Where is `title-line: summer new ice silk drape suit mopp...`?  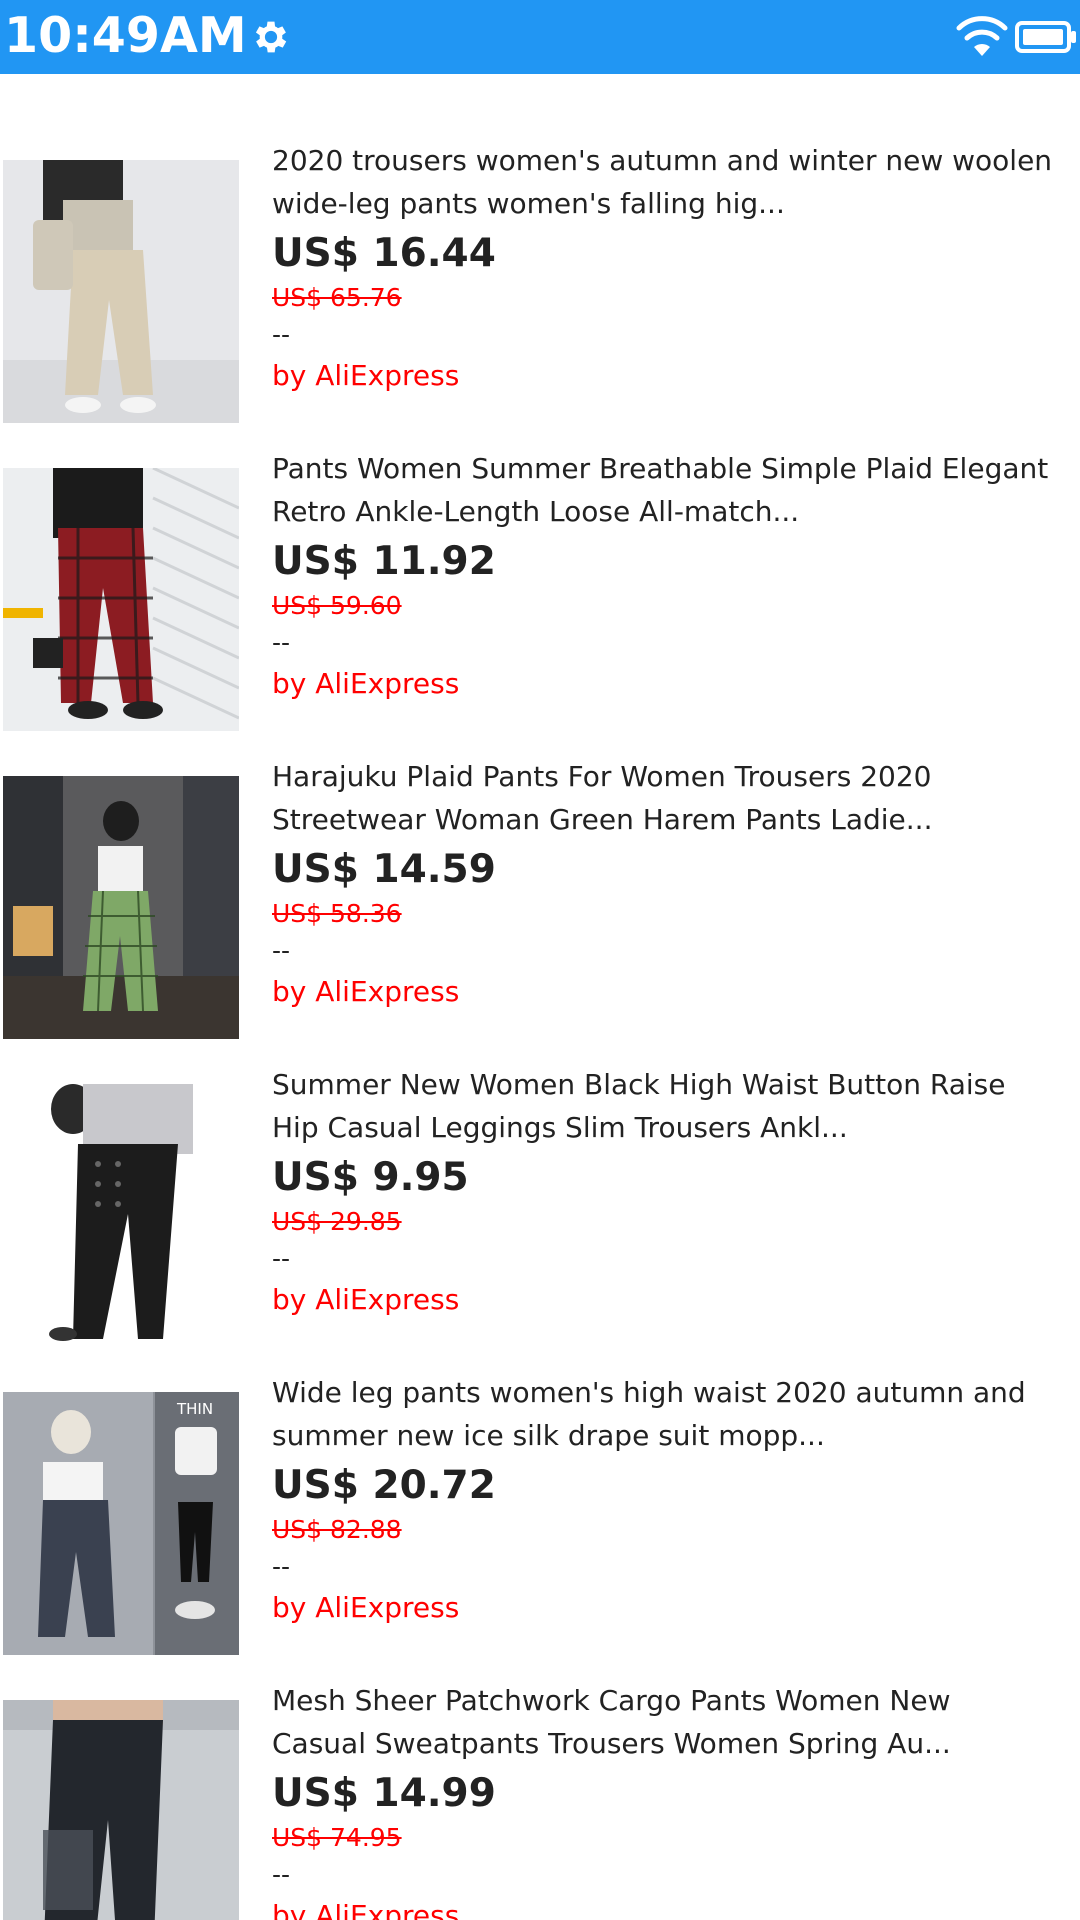 title-line: summer new ice silk drape suit mopp... is located at coordinates (548, 1435).